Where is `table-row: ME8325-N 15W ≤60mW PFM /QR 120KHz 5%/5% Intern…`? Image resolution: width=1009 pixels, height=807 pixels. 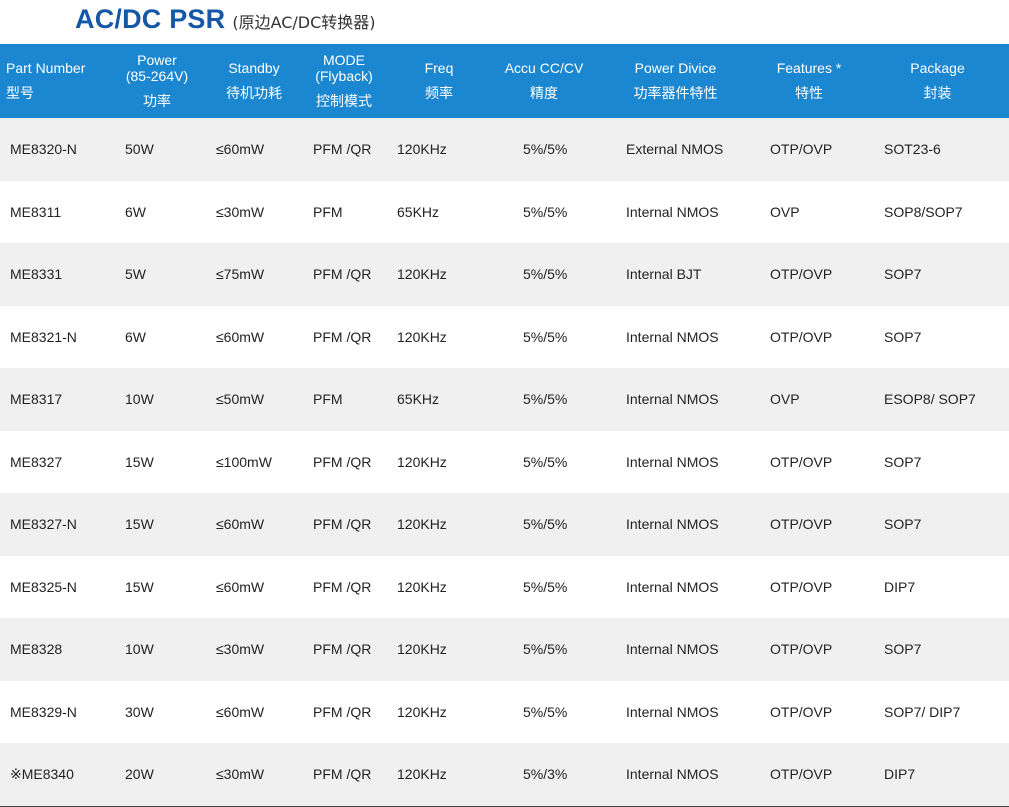
table-row: ME8325-N 15W ≤60mW PFM /QR 120KHz 5%/5% Intern… is located at coordinates (504, 586).